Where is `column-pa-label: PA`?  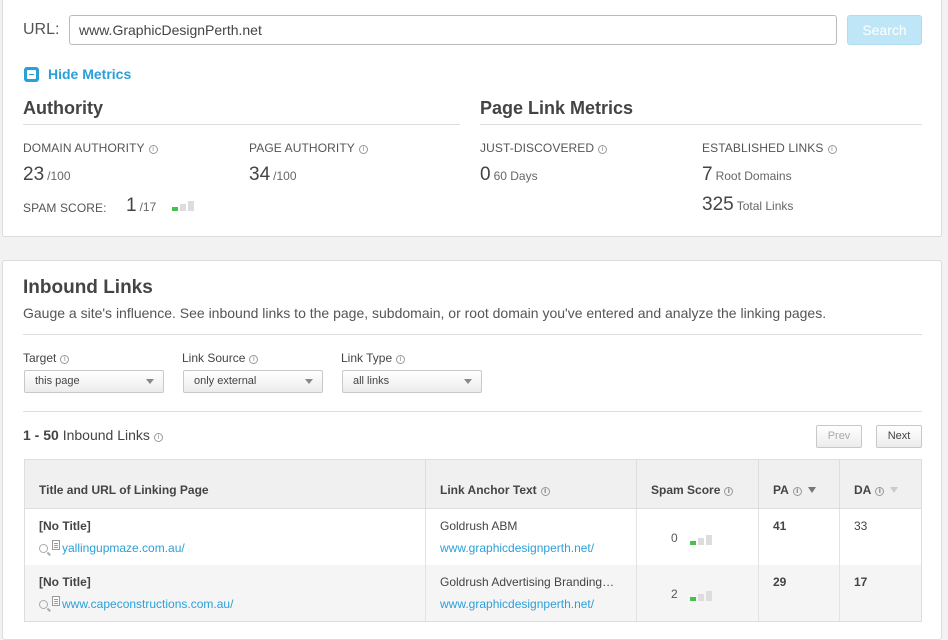
column-pa-label: PA is located at coordinates (781, 490).